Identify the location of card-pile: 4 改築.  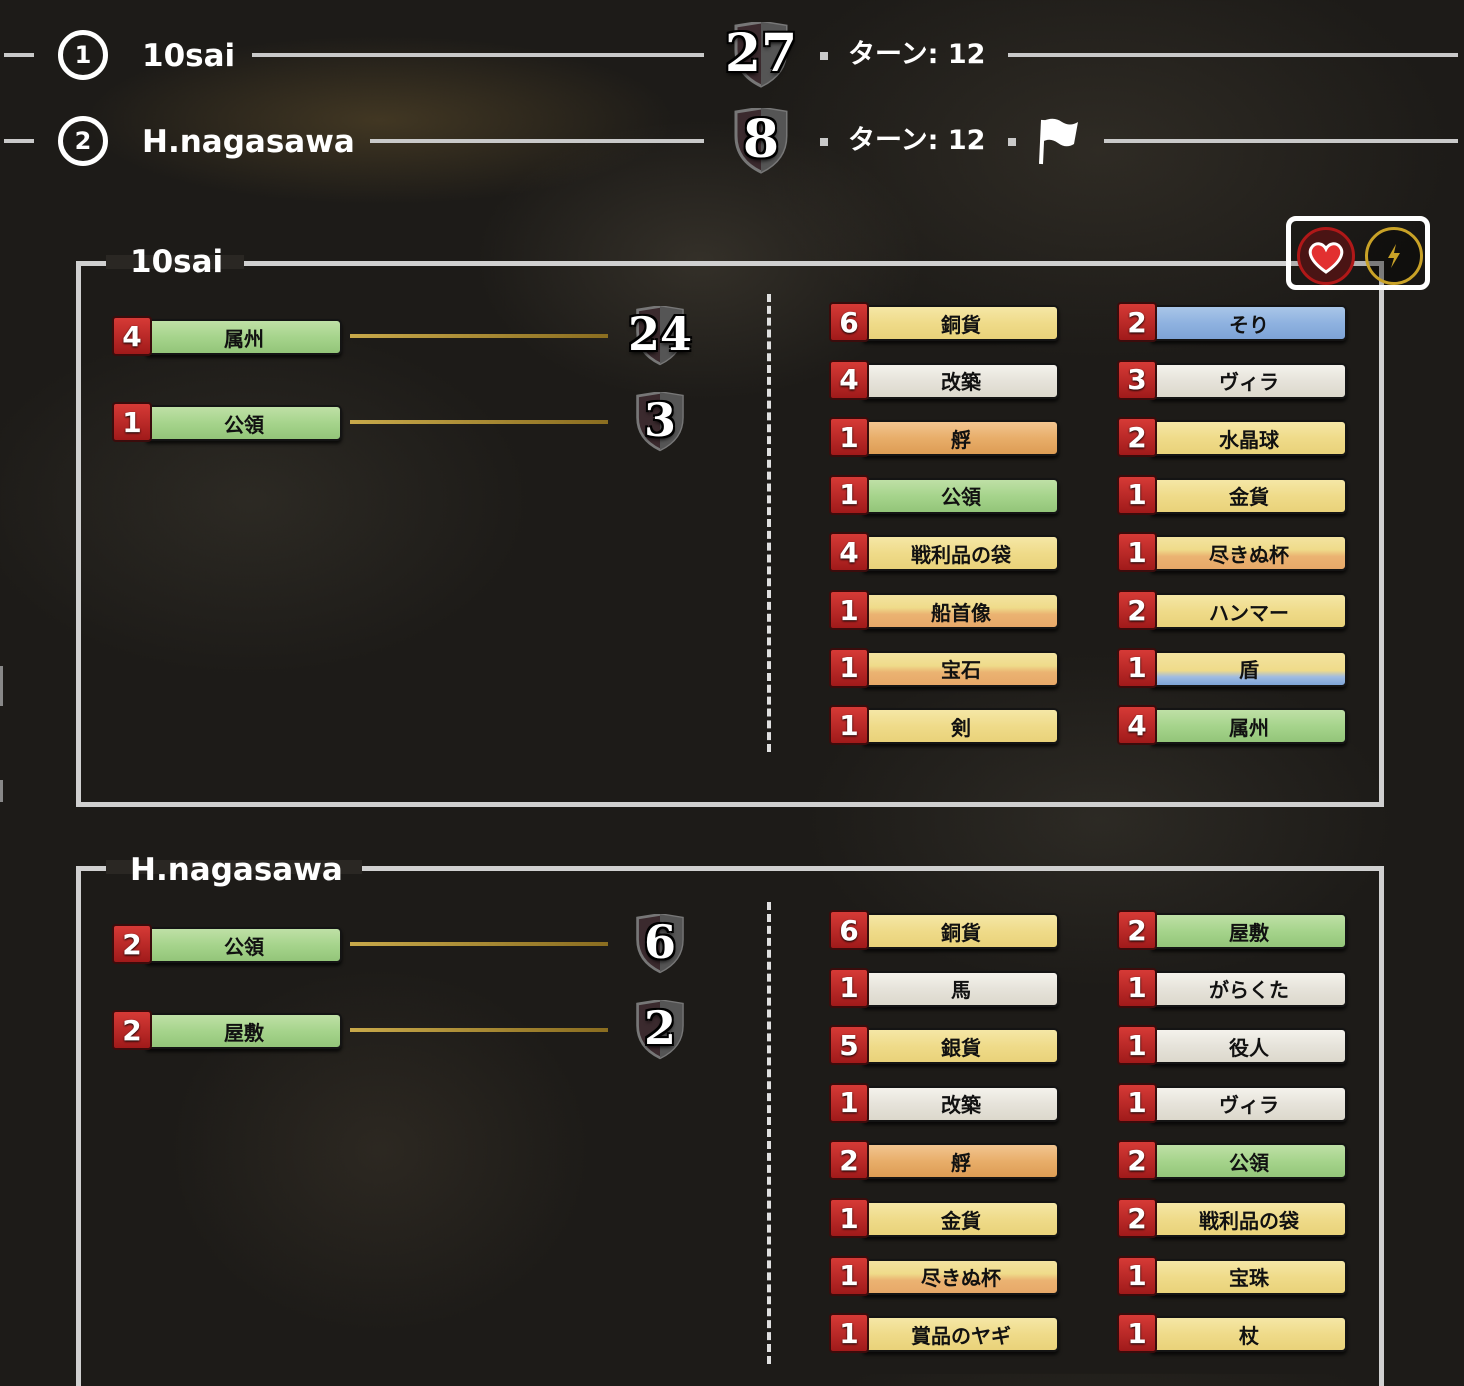
(945, 380).